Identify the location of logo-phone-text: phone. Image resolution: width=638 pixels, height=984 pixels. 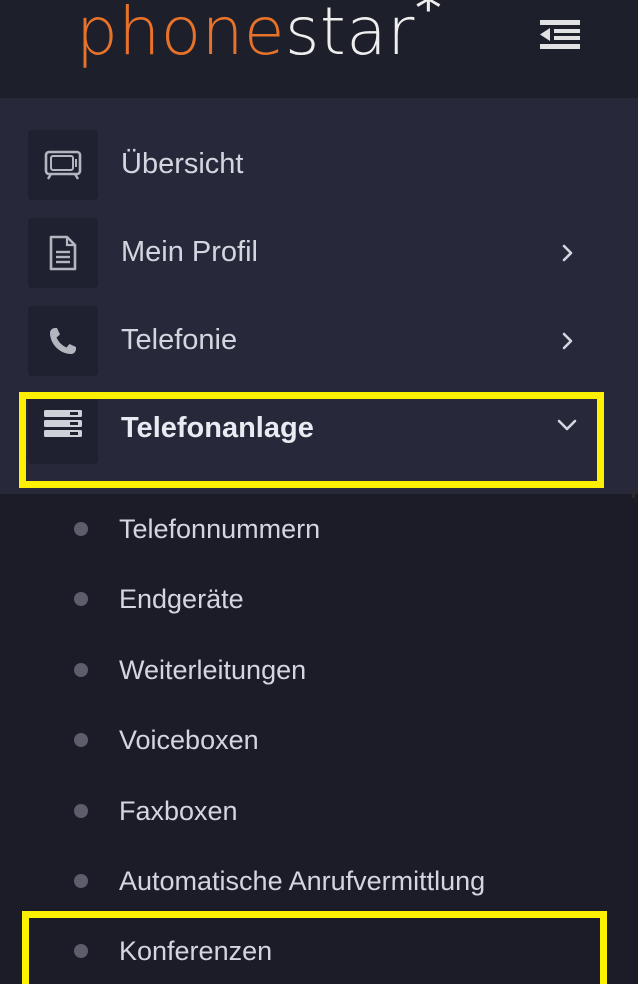
(181, 35).